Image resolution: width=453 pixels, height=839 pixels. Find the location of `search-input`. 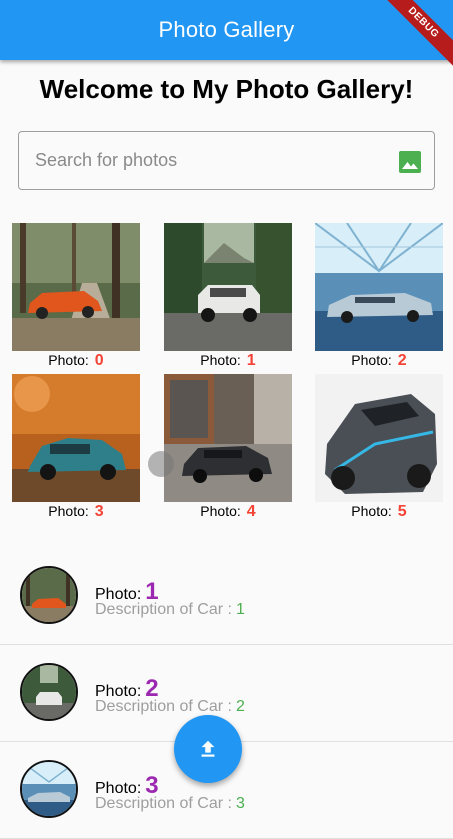

search-input is located at coordinates (205, 160).